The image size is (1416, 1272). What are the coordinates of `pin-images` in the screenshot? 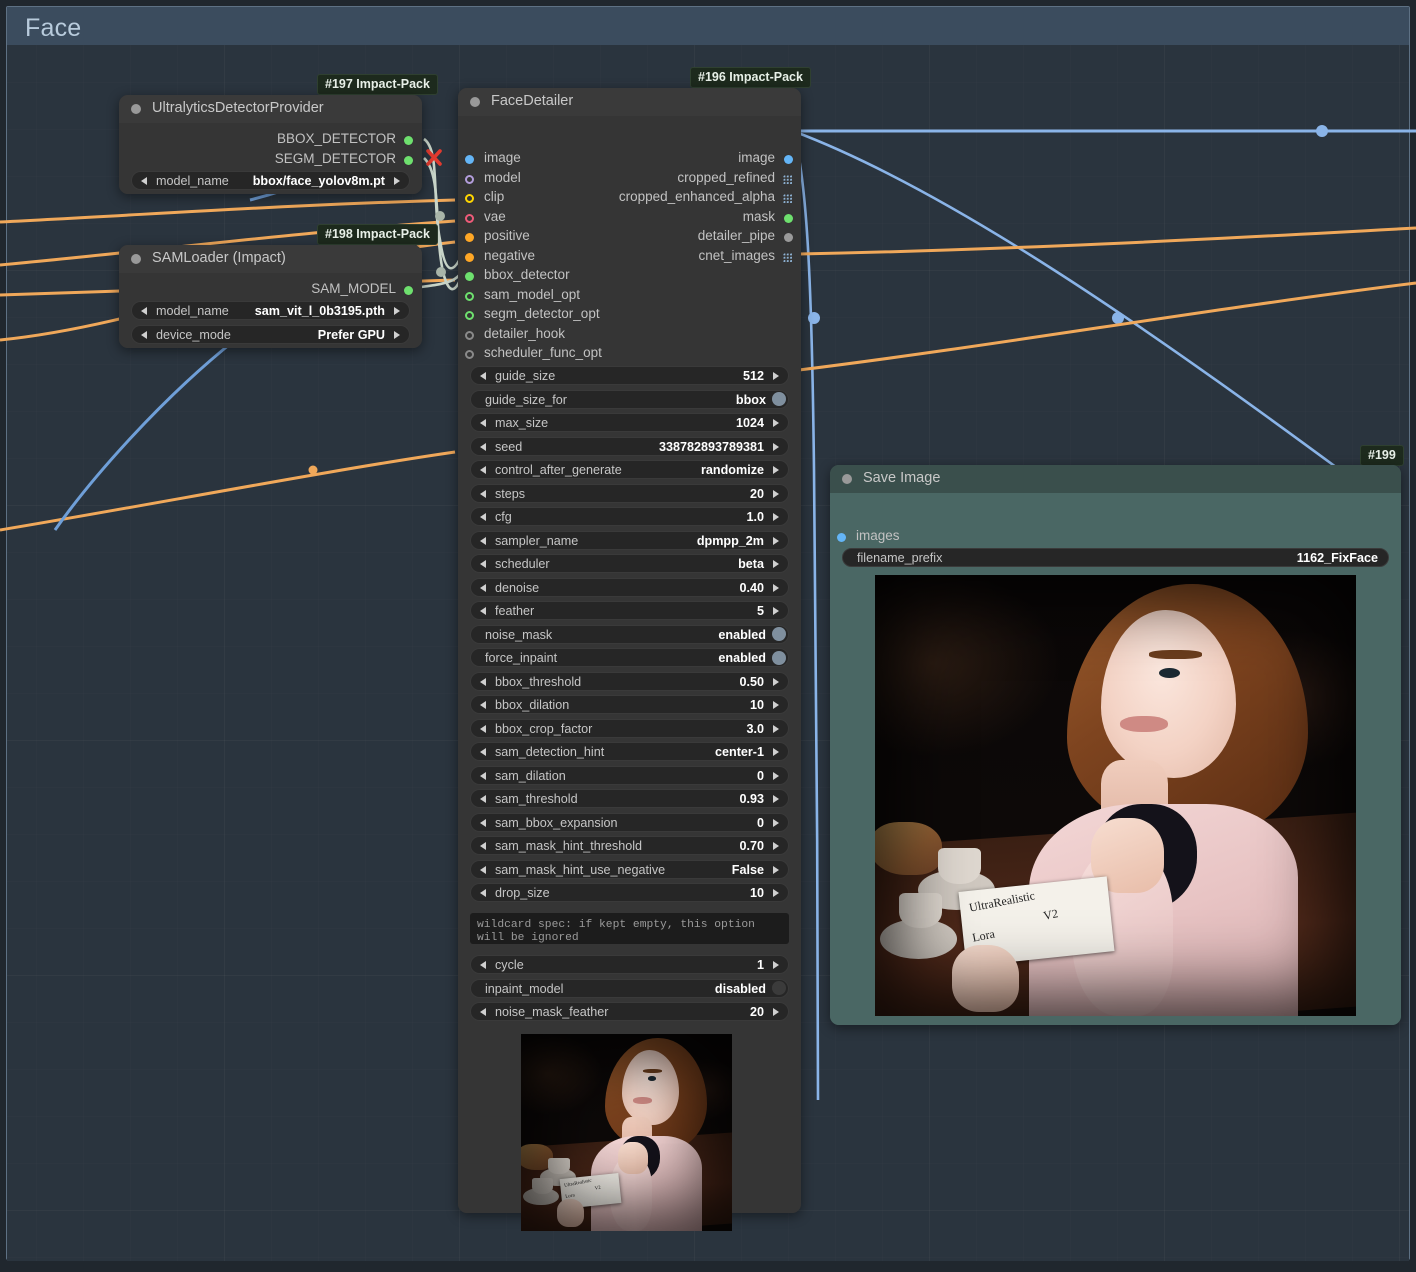 It's located at (841, 537).